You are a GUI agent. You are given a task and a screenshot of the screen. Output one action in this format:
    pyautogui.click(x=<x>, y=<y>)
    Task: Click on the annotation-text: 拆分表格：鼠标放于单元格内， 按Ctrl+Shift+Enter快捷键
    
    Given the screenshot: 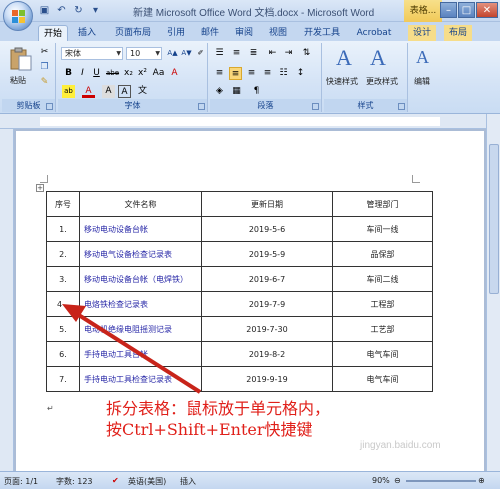 What is the action you would take?
    pyautogui.click(x=218, y=419)
    